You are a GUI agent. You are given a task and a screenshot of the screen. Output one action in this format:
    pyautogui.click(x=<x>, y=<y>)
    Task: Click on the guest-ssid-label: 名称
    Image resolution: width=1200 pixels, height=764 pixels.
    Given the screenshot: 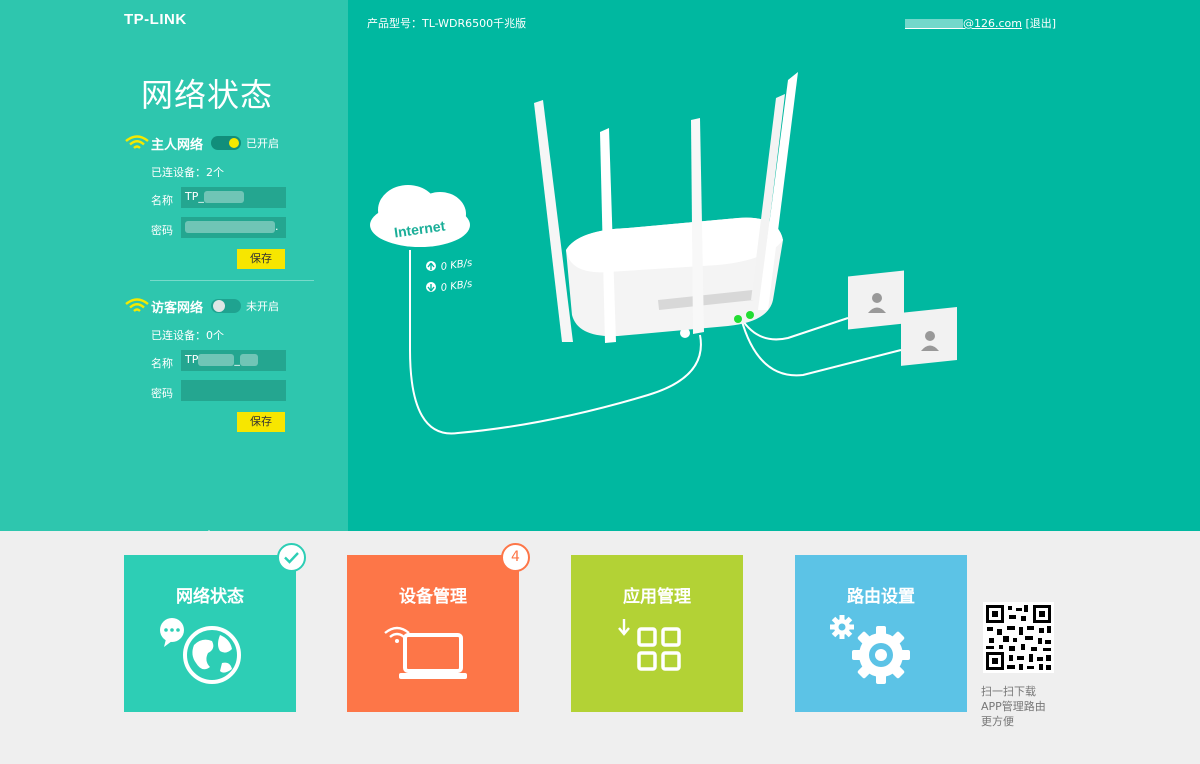 What is the action you would take?
    pyautogui.click(x=162, y=363)
    